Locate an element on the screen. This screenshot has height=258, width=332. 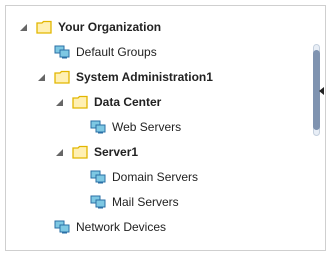
tree-node-server1: Server1 is located at coordinates (96, 152).